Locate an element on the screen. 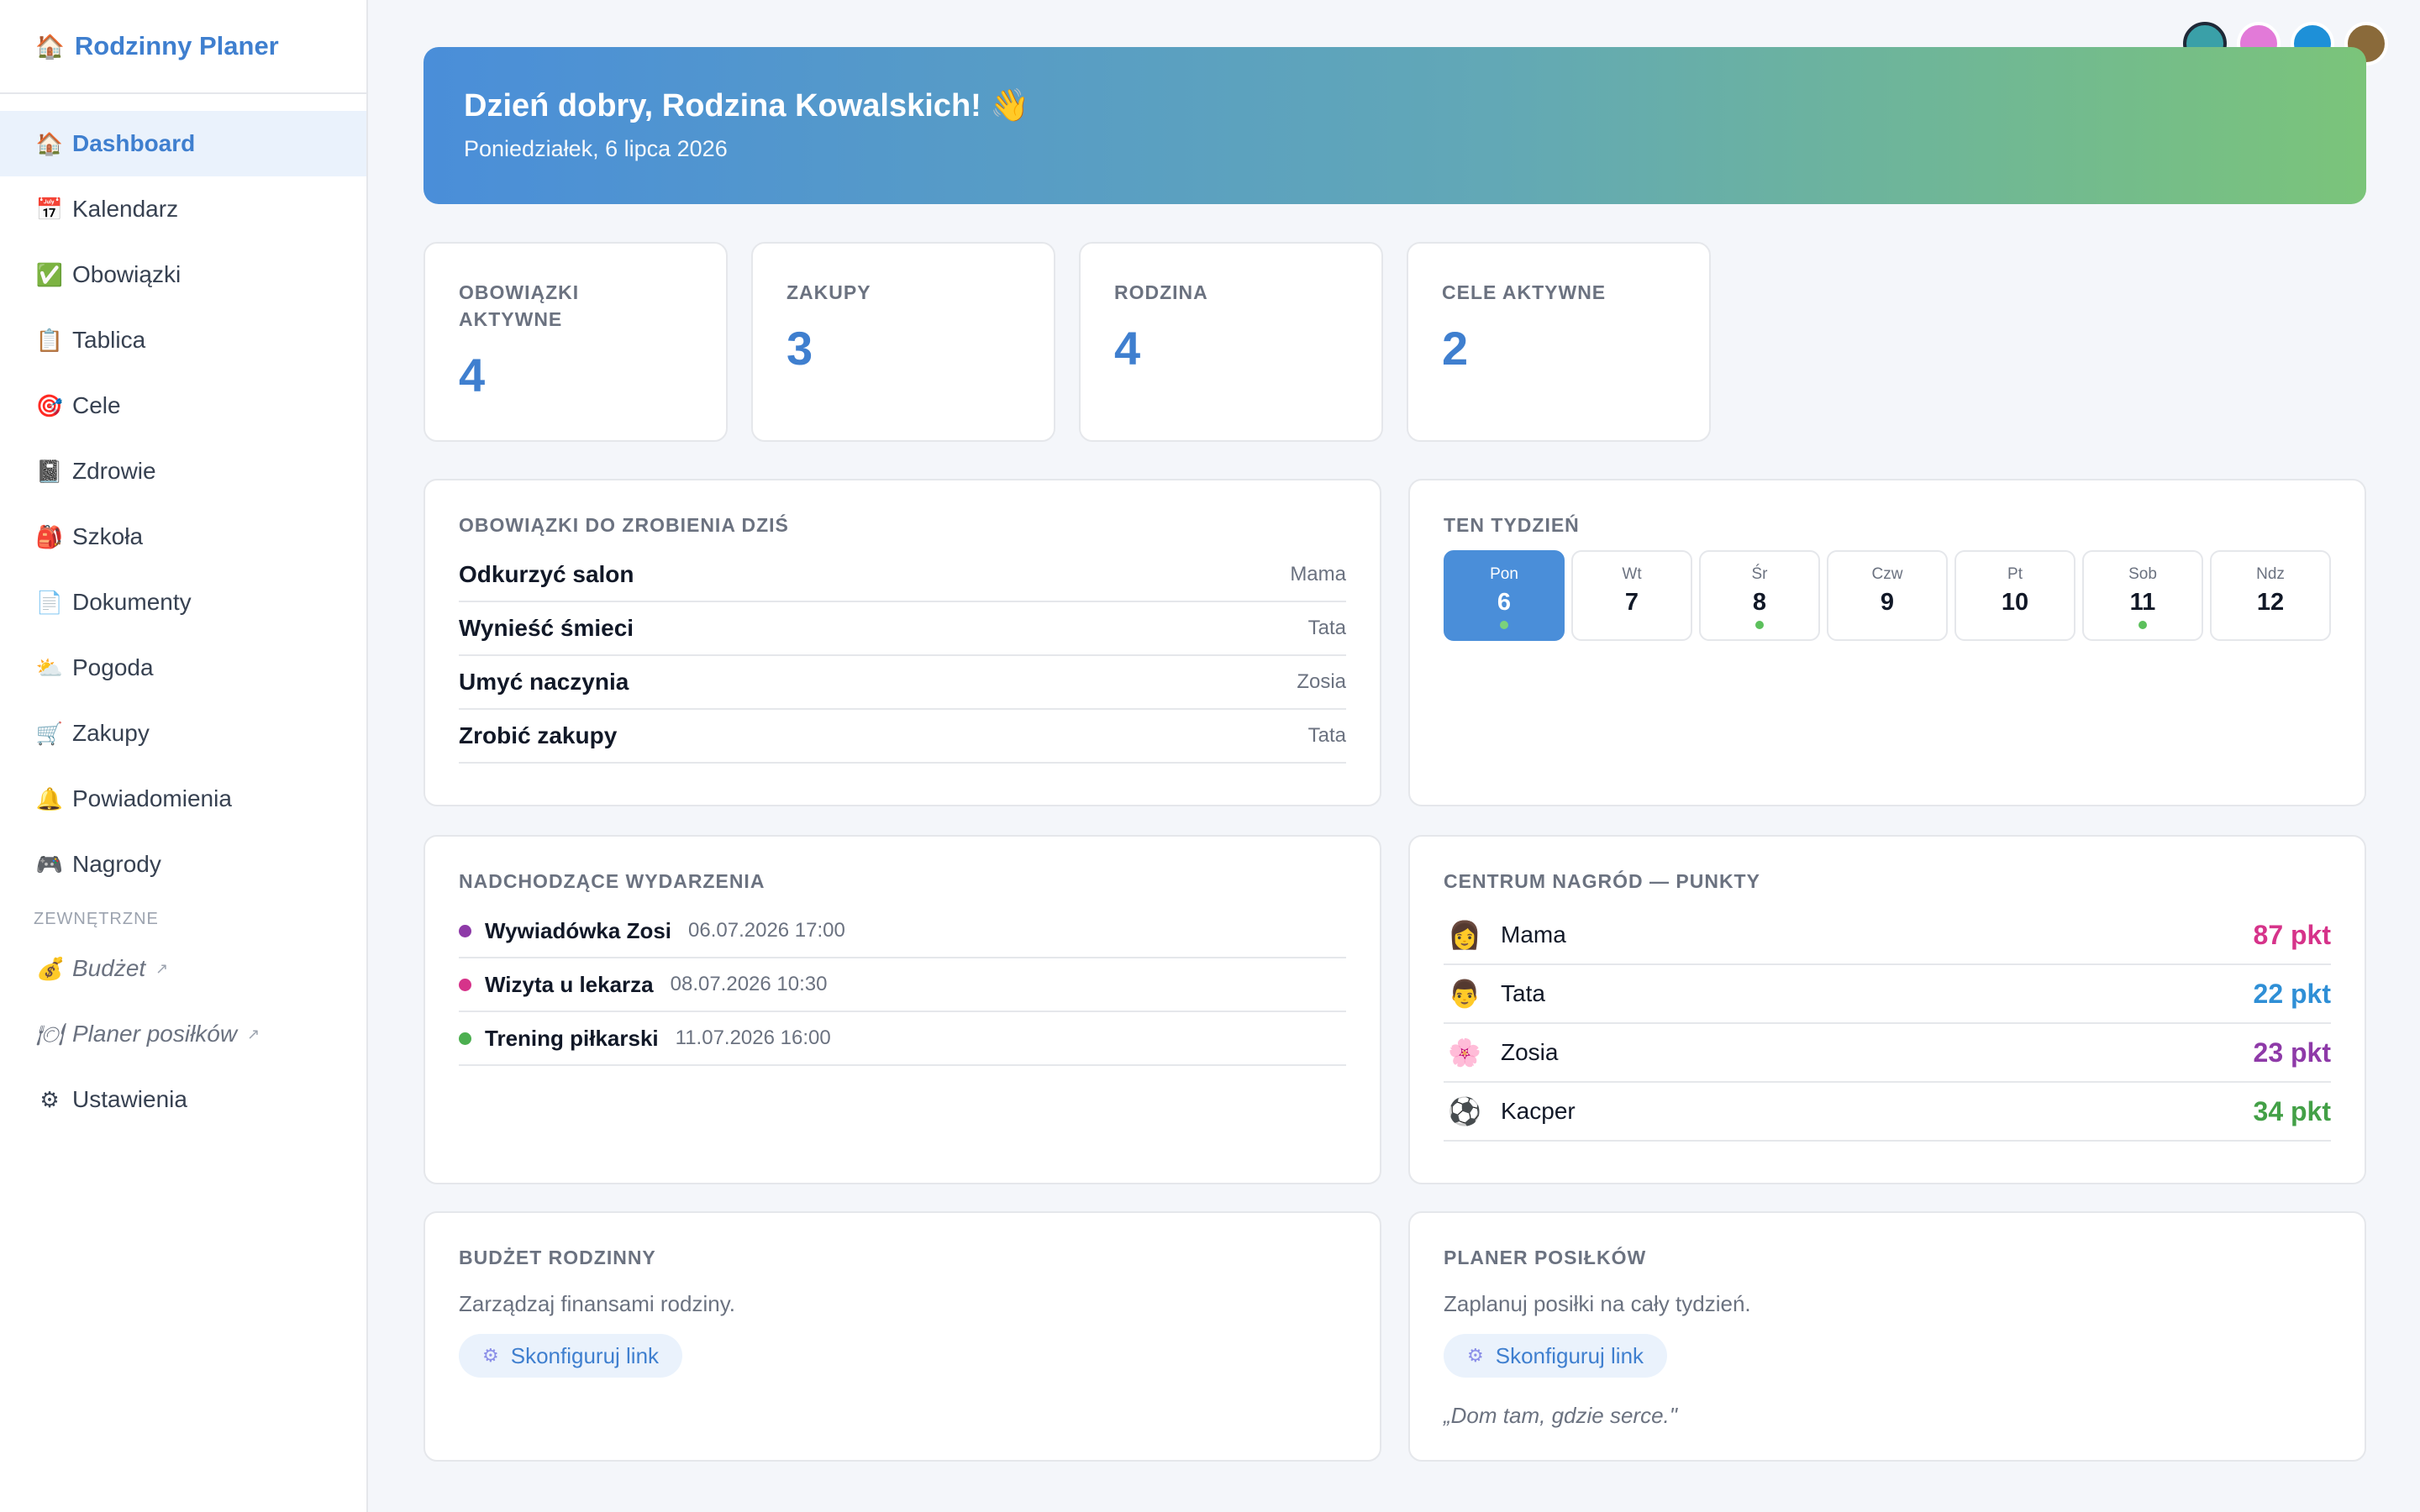 Image resolution: width=2420 pixels, height=1512 pixels. sidebar-item-ustawienia: ⚙ Ustawienia is located at coordinates (183, 1099).